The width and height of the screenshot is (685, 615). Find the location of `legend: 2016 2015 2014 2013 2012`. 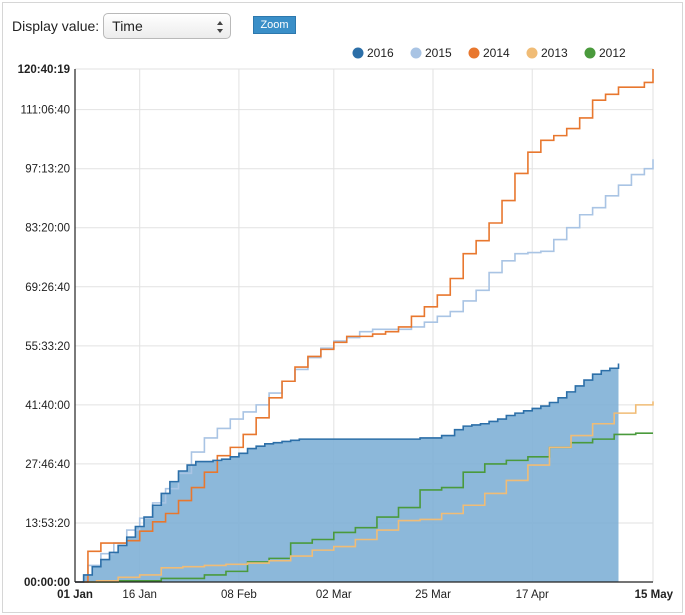

legend: 2016 2015 2014 2013 2012 is located at coordinates (489, 53).